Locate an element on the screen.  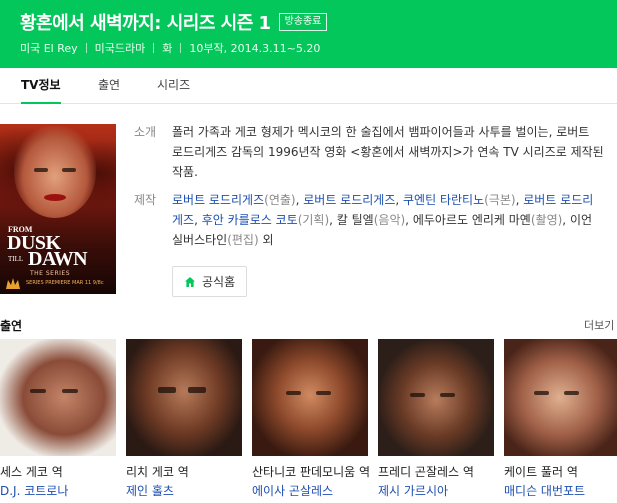
home-icon is located at coordinates (190, 281).